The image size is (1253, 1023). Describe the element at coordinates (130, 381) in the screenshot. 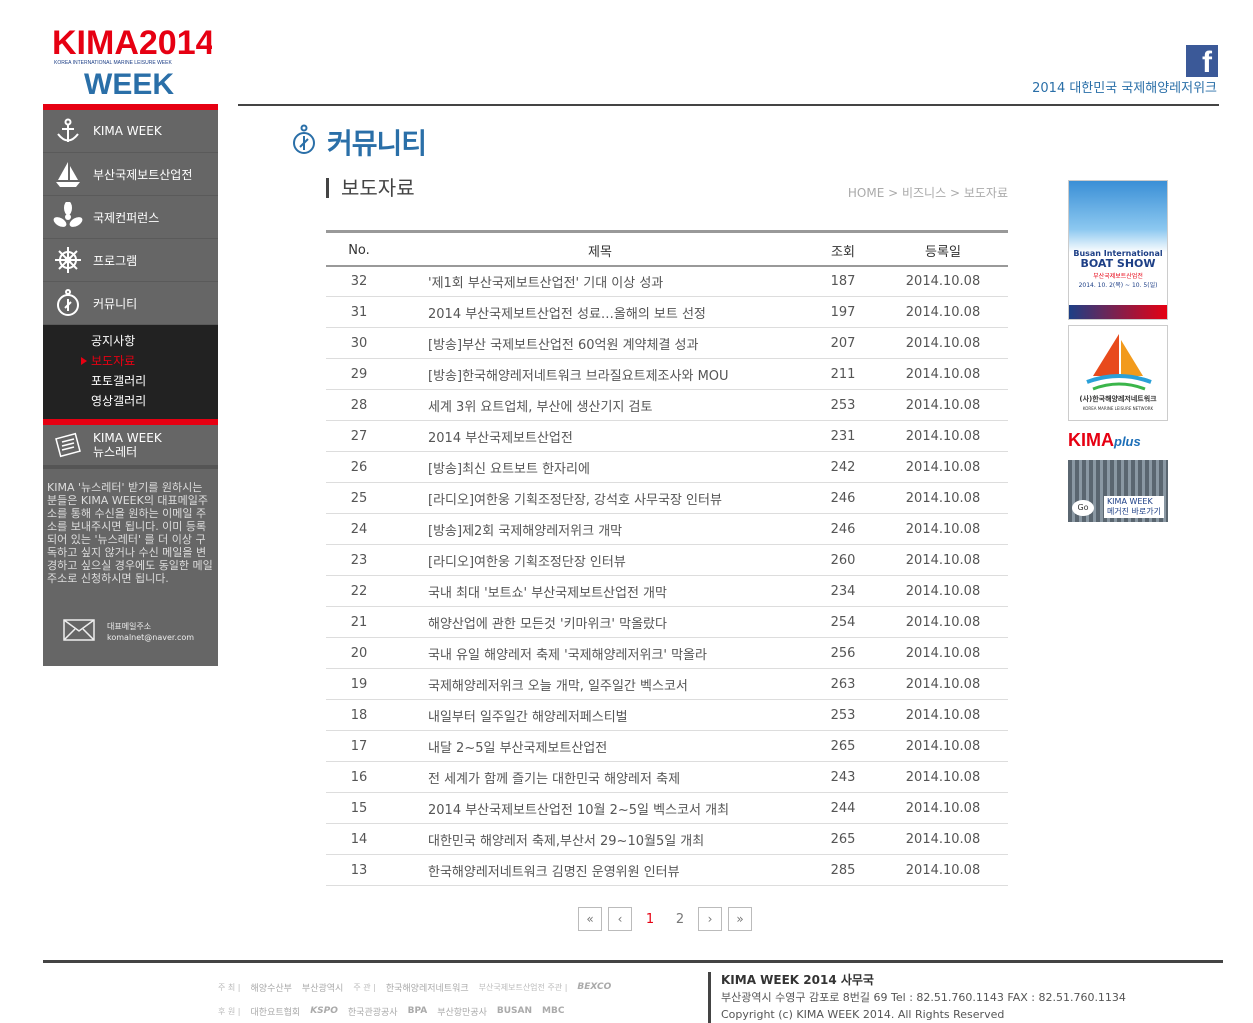

I see `sidebar-sub-photo: 포토갤러리` at that location.